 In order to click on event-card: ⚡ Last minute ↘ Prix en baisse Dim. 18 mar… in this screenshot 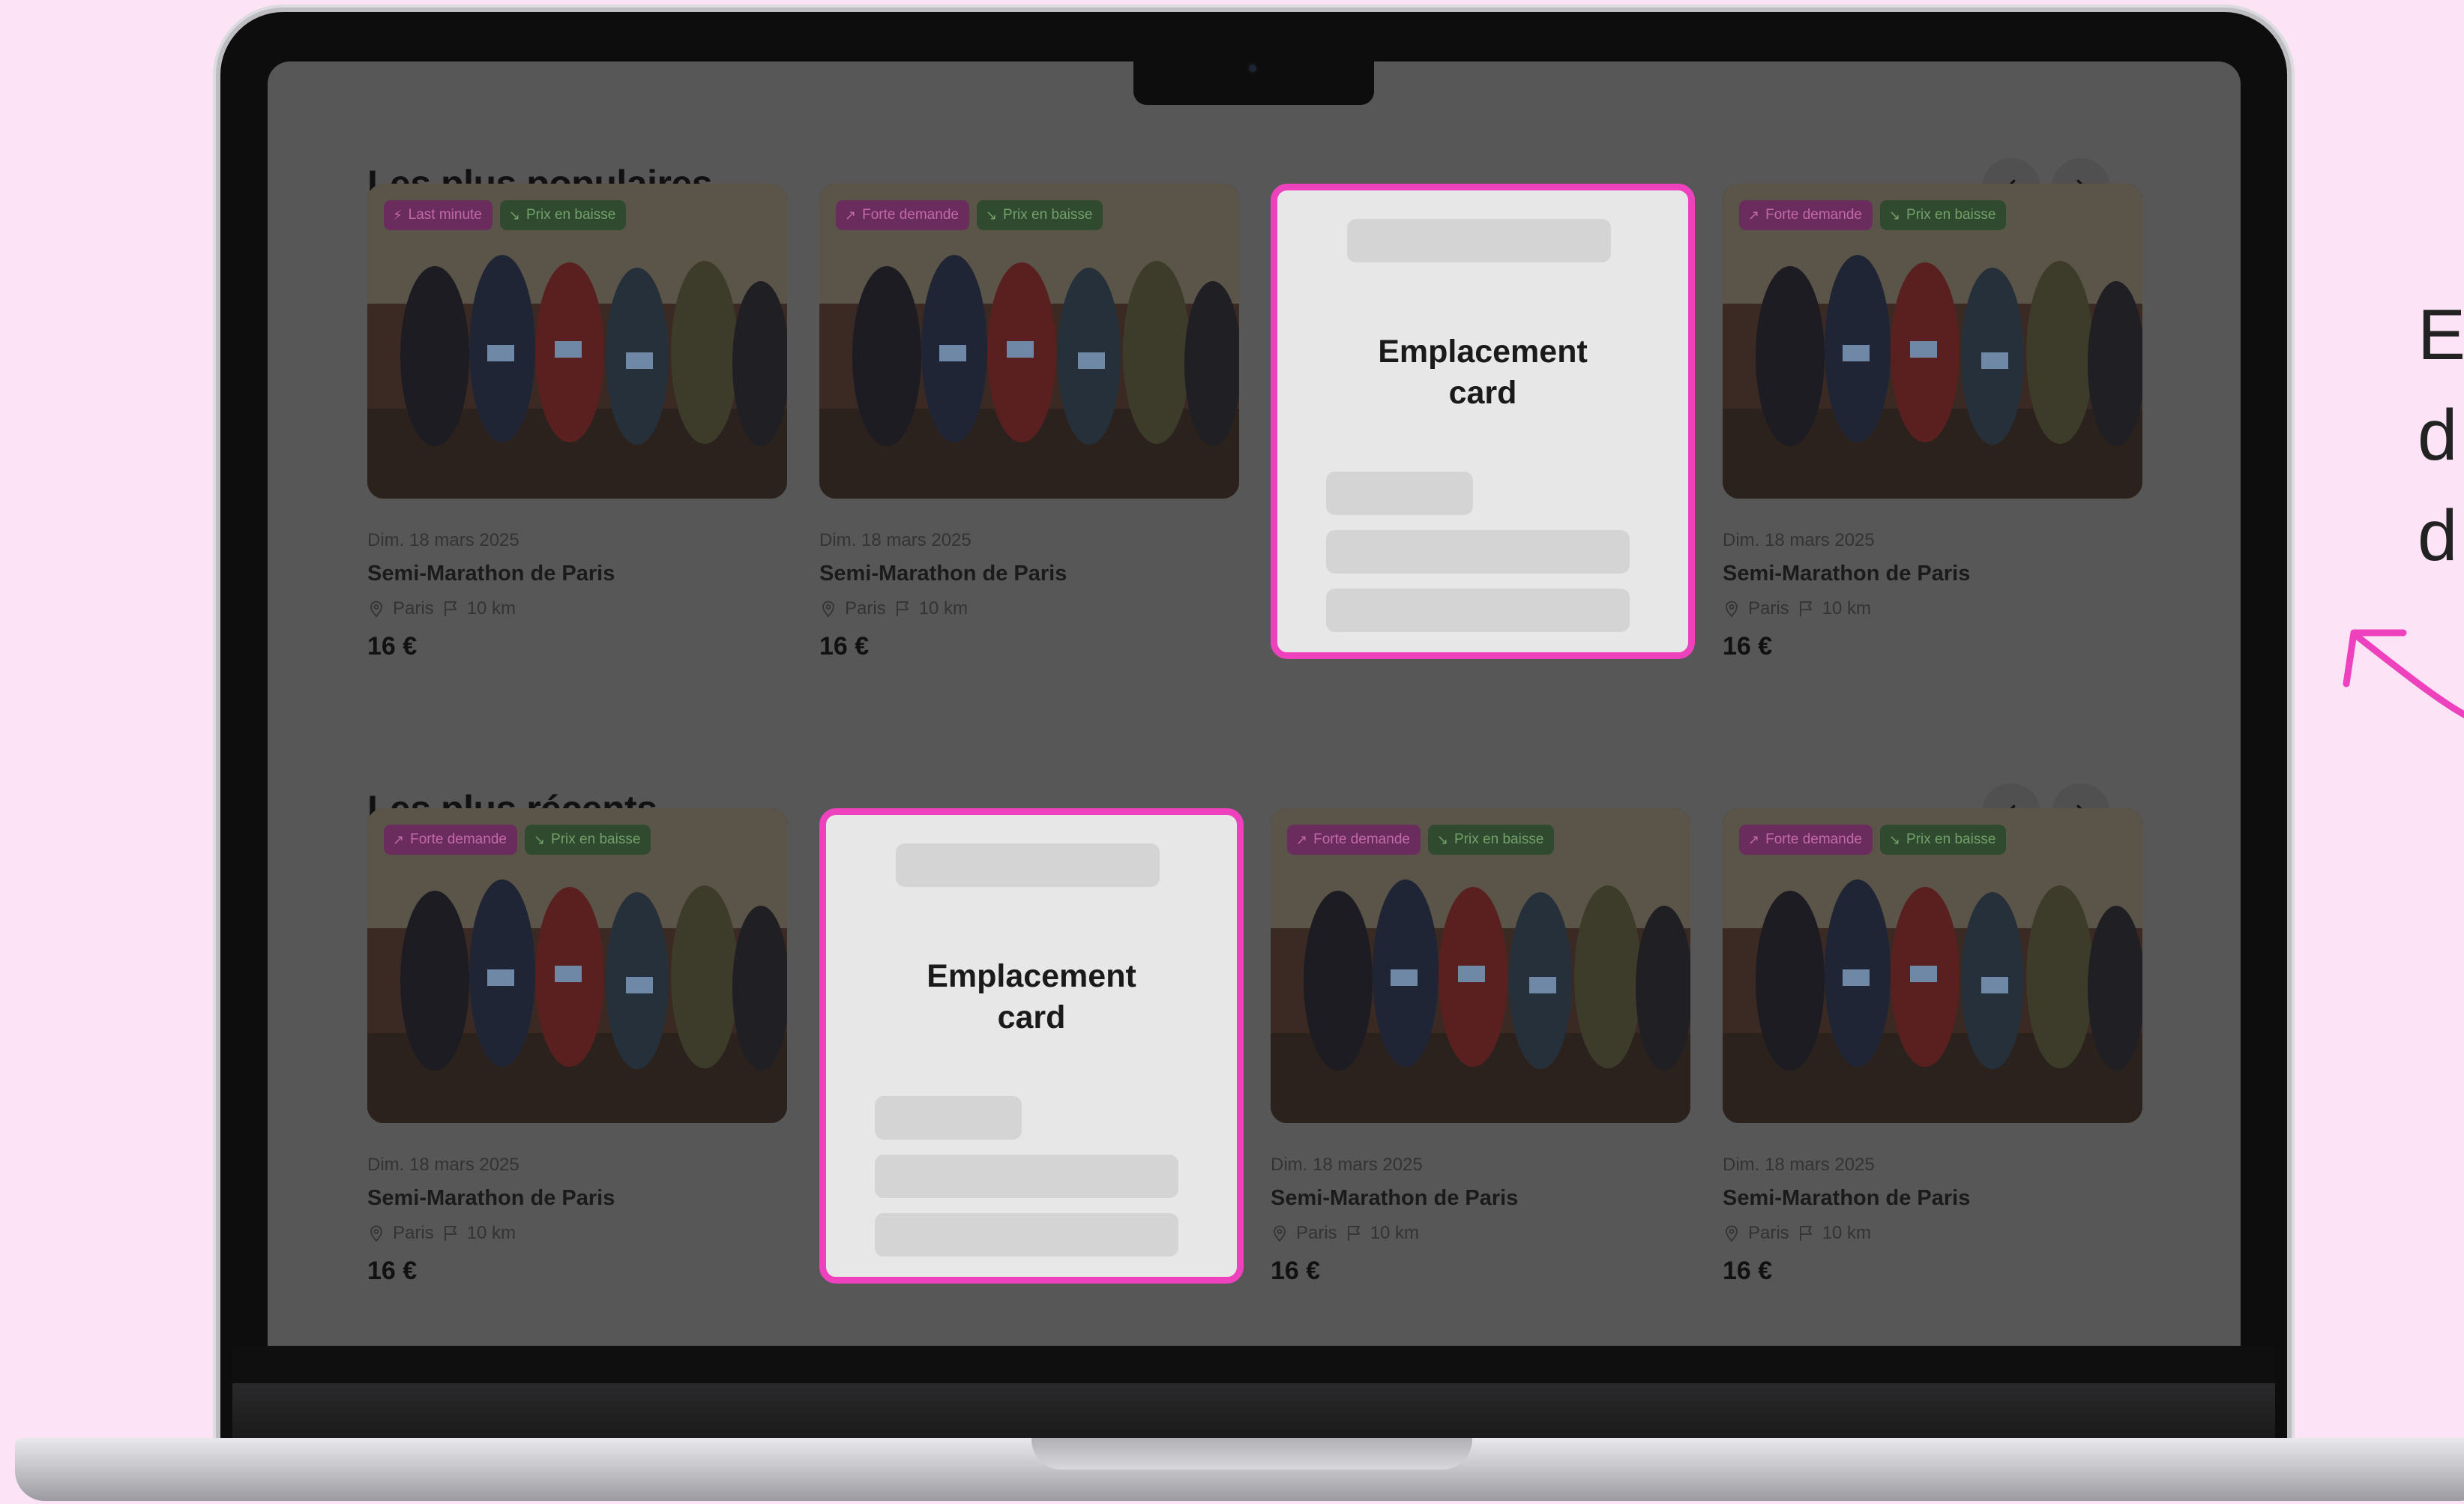, I will do `click(577, 422)`.